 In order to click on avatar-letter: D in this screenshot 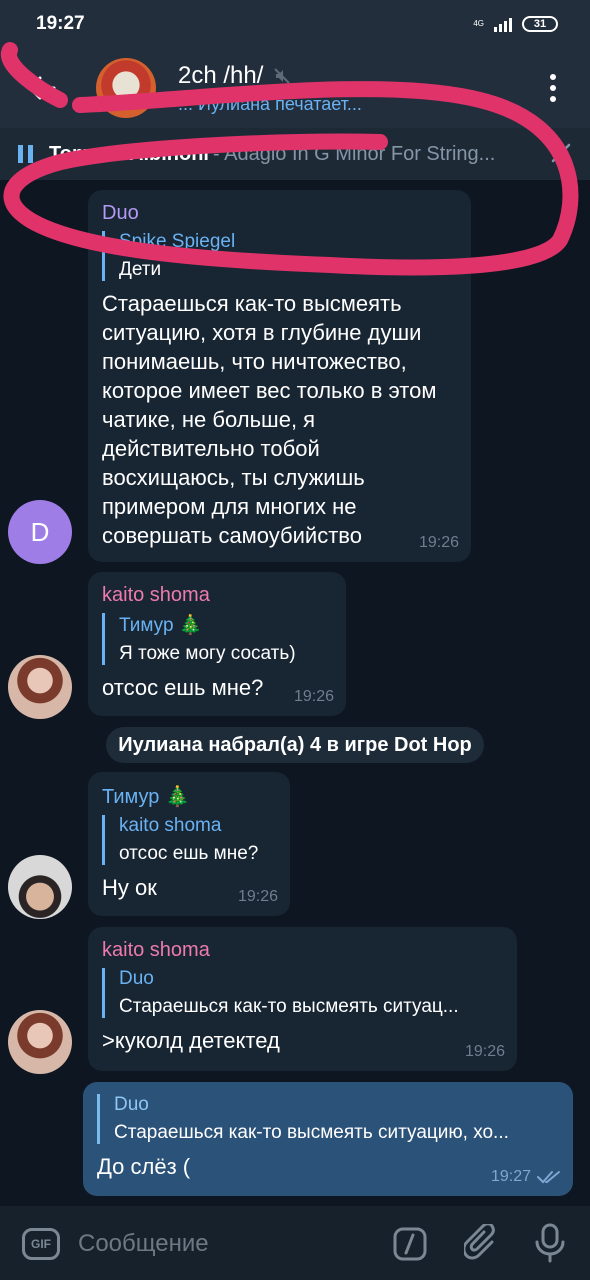, I will do `click(40, 531)`.